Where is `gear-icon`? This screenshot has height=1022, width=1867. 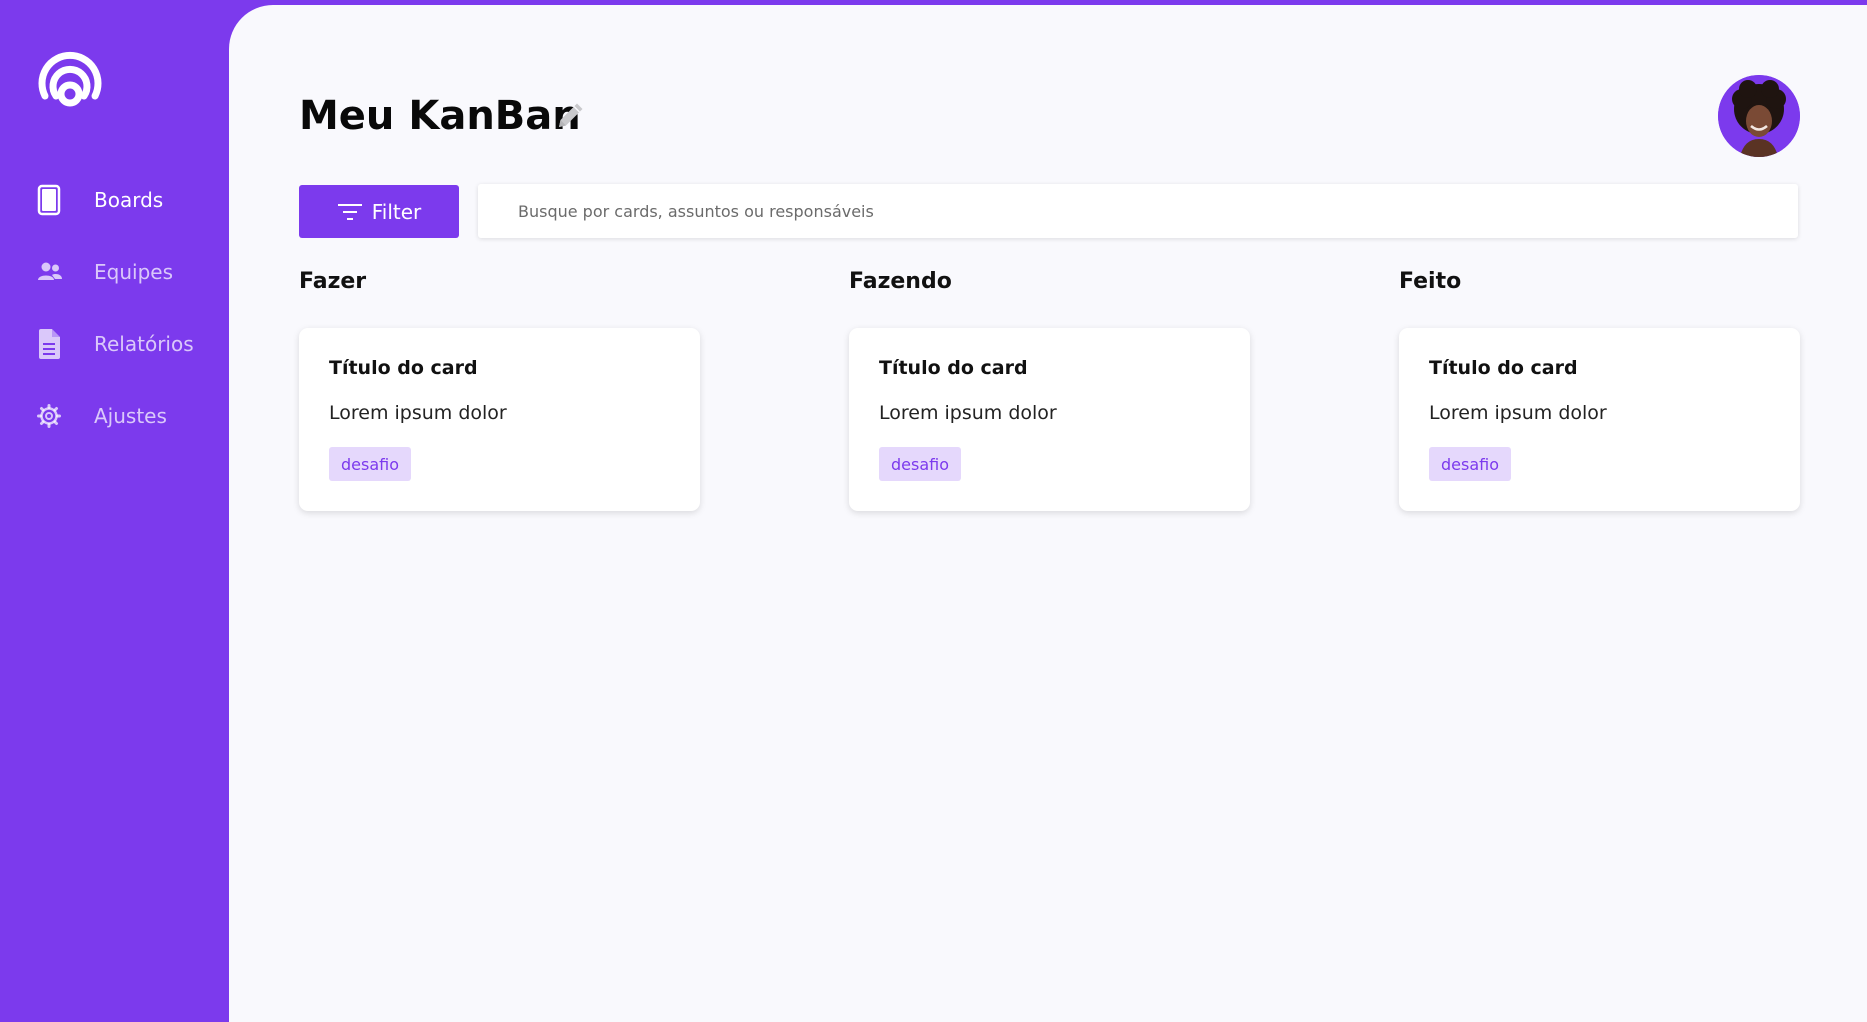 gear-icon is located at coordinates (51, 416).